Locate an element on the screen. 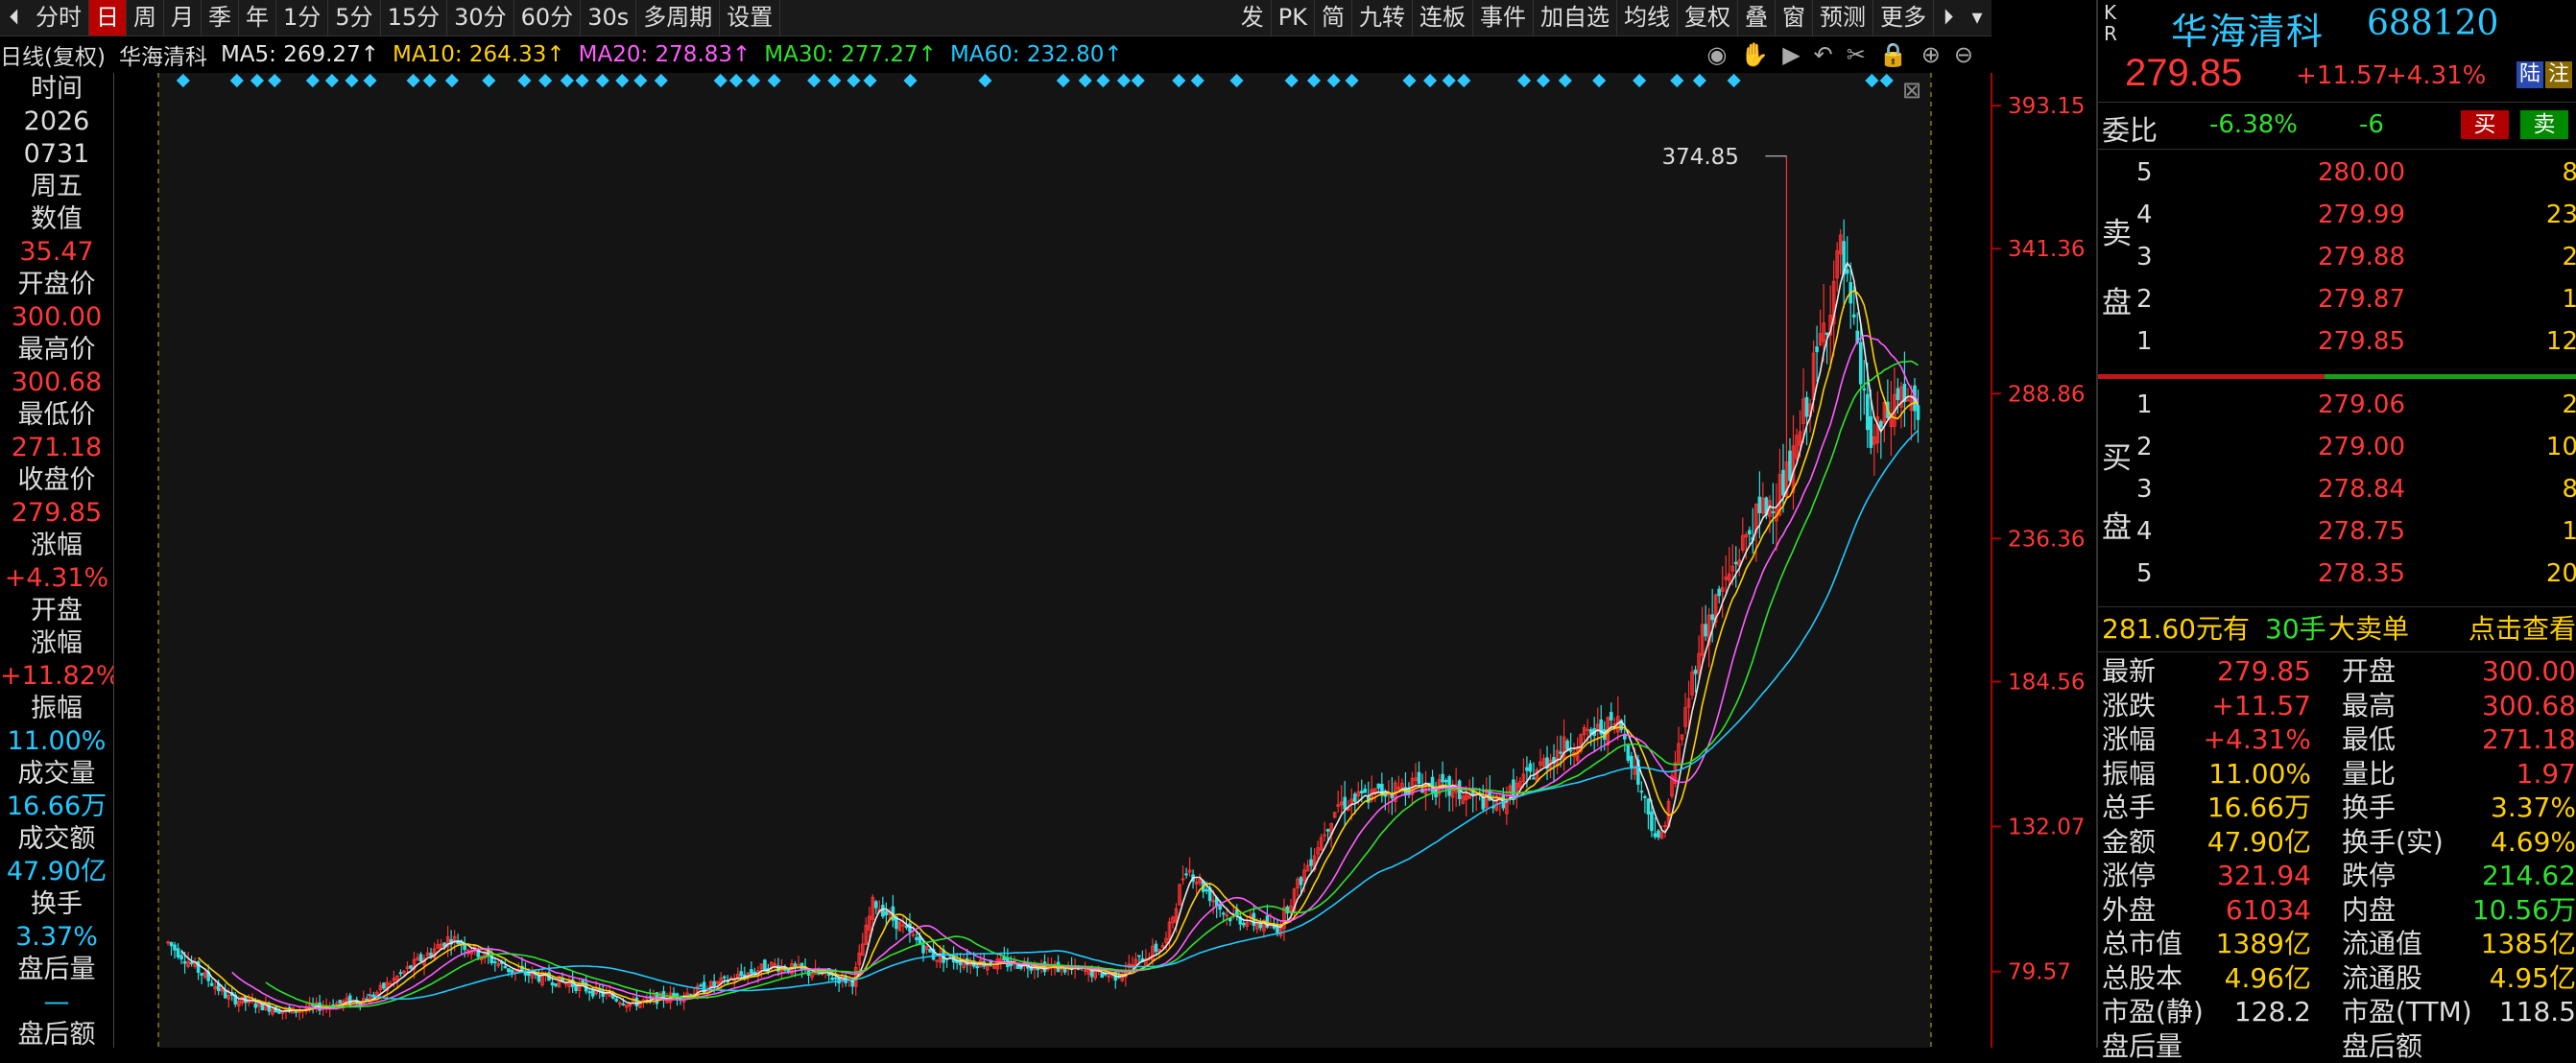 The image size is (2576, 1063). hand-icon: ✋ is located at coordinates (1754, 55).